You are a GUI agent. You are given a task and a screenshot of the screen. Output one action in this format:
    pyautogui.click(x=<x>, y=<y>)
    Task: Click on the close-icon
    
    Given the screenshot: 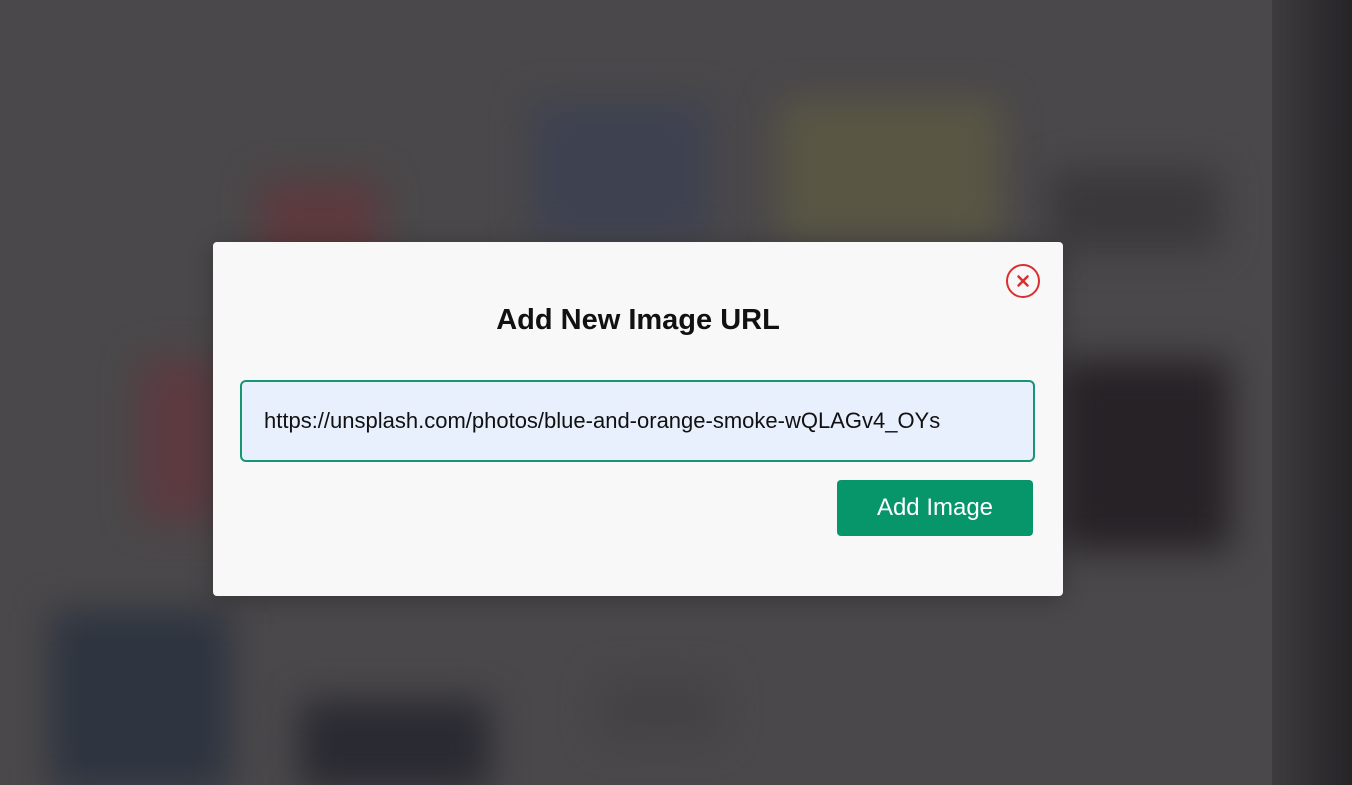 What is the action you would take?
    pyautogui.click(x=1023, y=281)
    